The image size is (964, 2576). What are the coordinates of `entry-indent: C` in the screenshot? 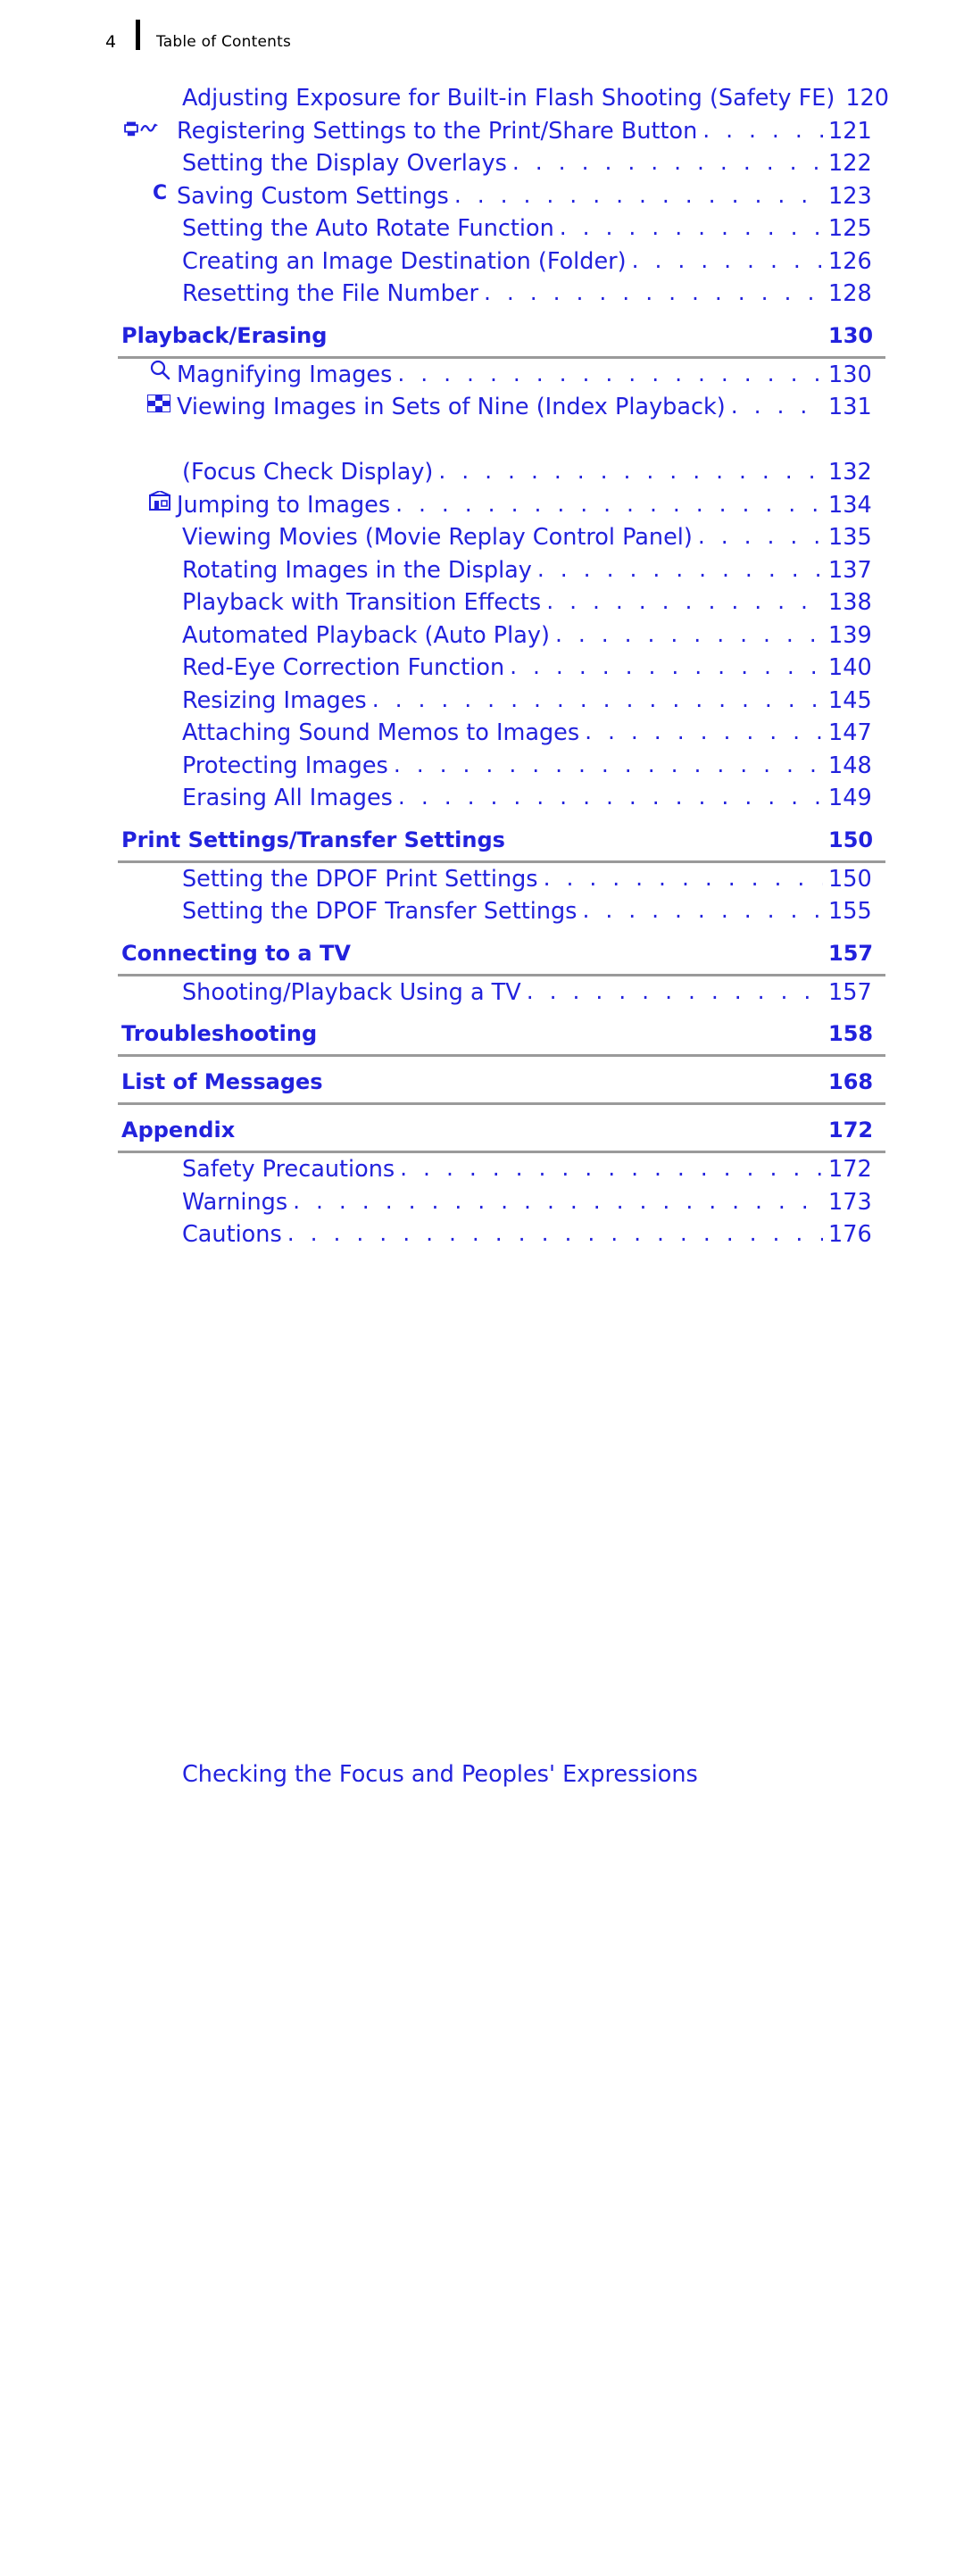 It's located at (147, 192).